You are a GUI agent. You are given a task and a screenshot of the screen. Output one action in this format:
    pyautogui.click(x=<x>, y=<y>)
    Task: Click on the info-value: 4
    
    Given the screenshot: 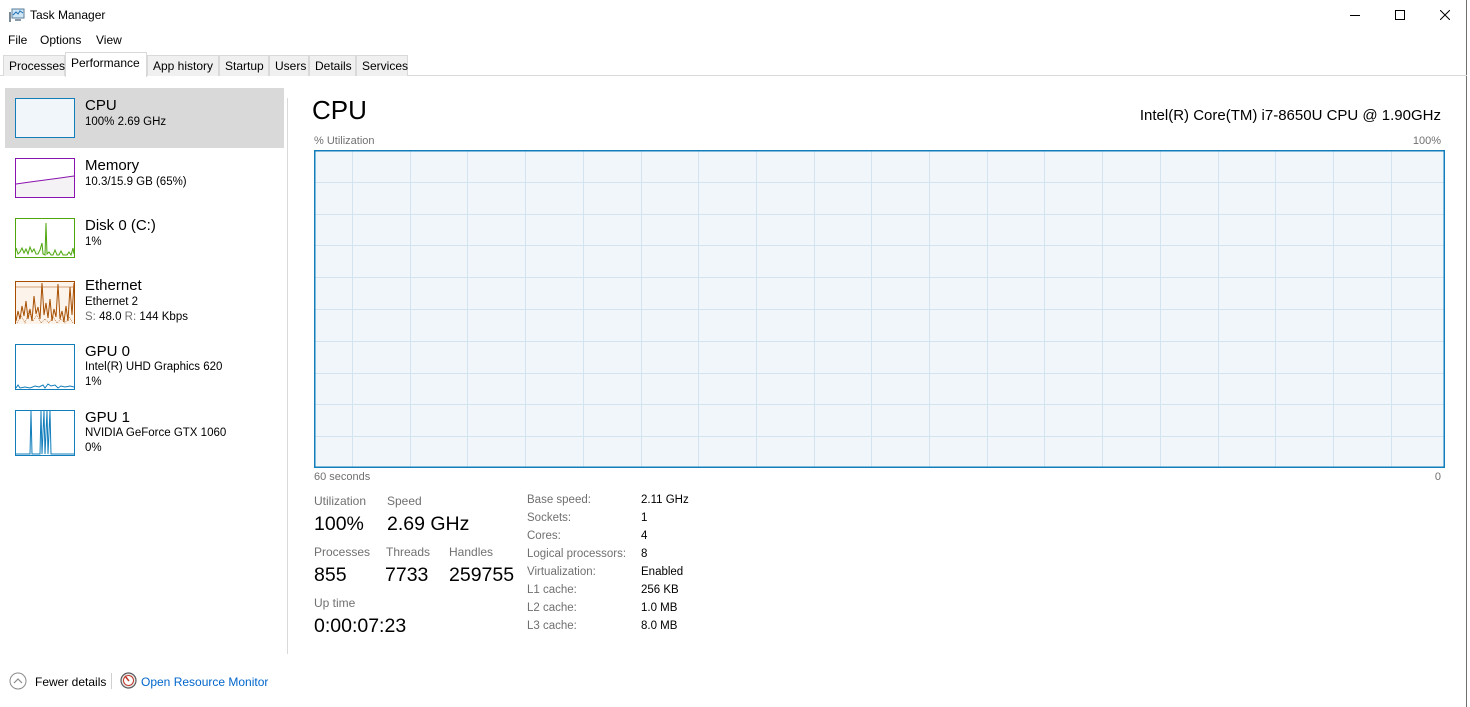 What is the action you would take?
    pyautogui.click(x=644, y=536)
    